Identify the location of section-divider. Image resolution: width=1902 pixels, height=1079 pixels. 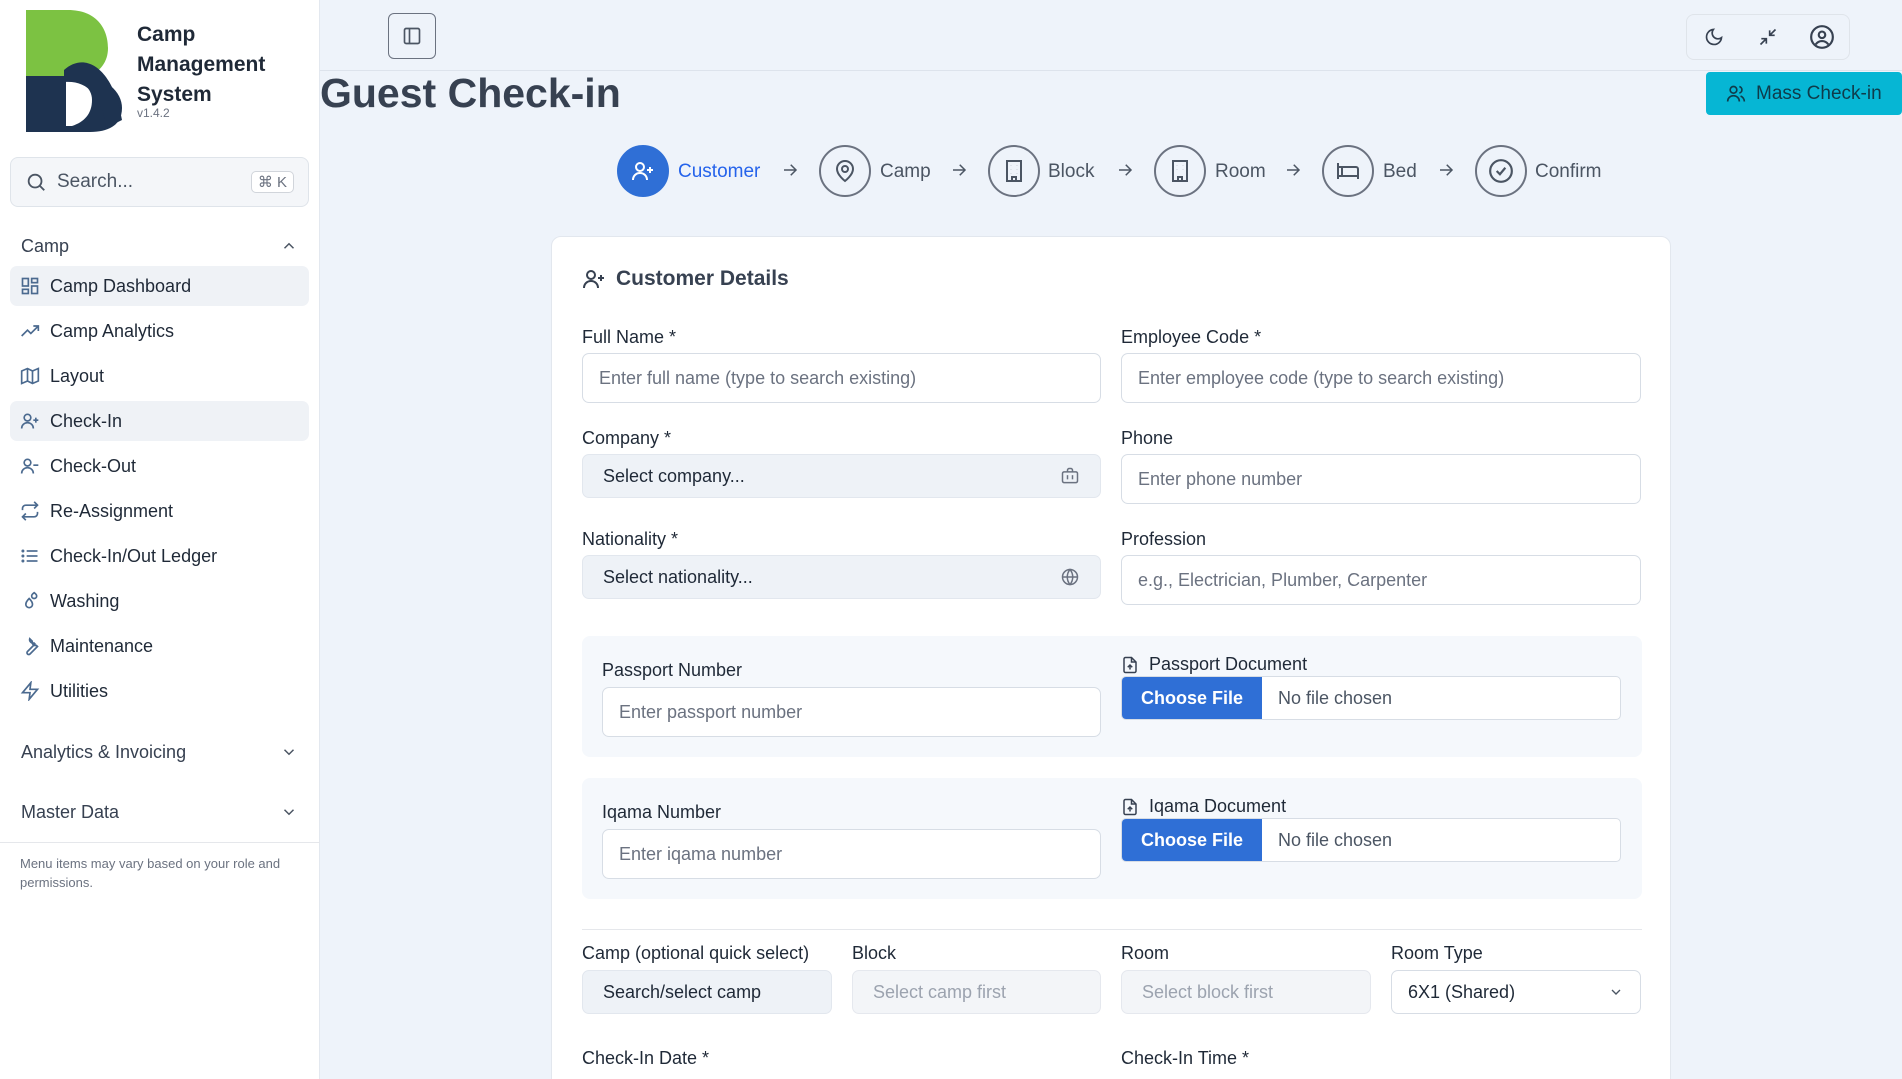
(1112, 929).